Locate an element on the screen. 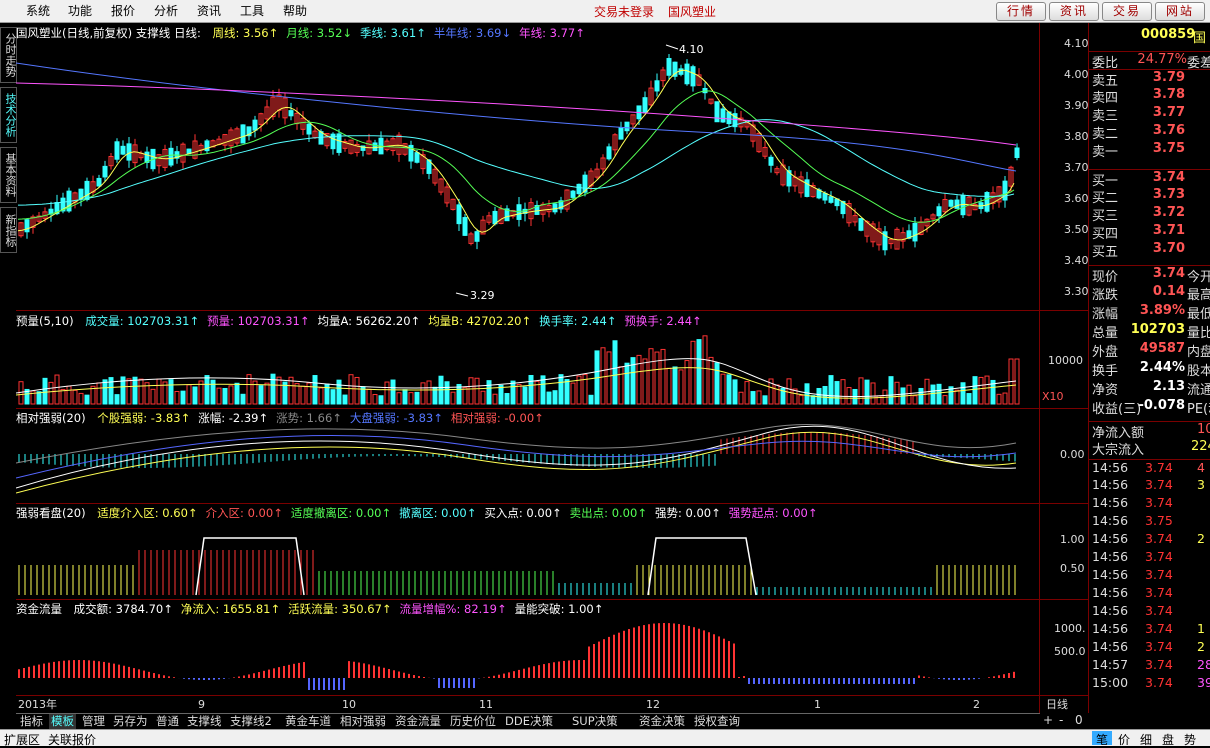  stock-short-name: 国 is located at coordinates (1200, 38).